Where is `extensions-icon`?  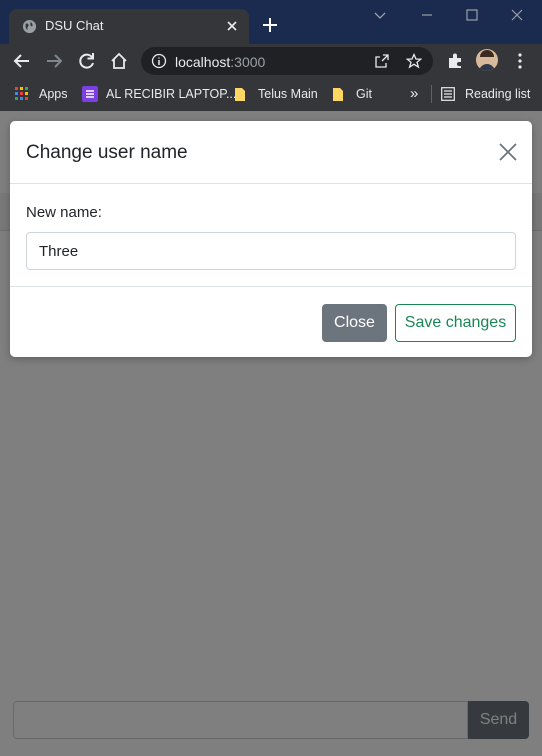 extensions-icon is located at coordinates (455, 61).